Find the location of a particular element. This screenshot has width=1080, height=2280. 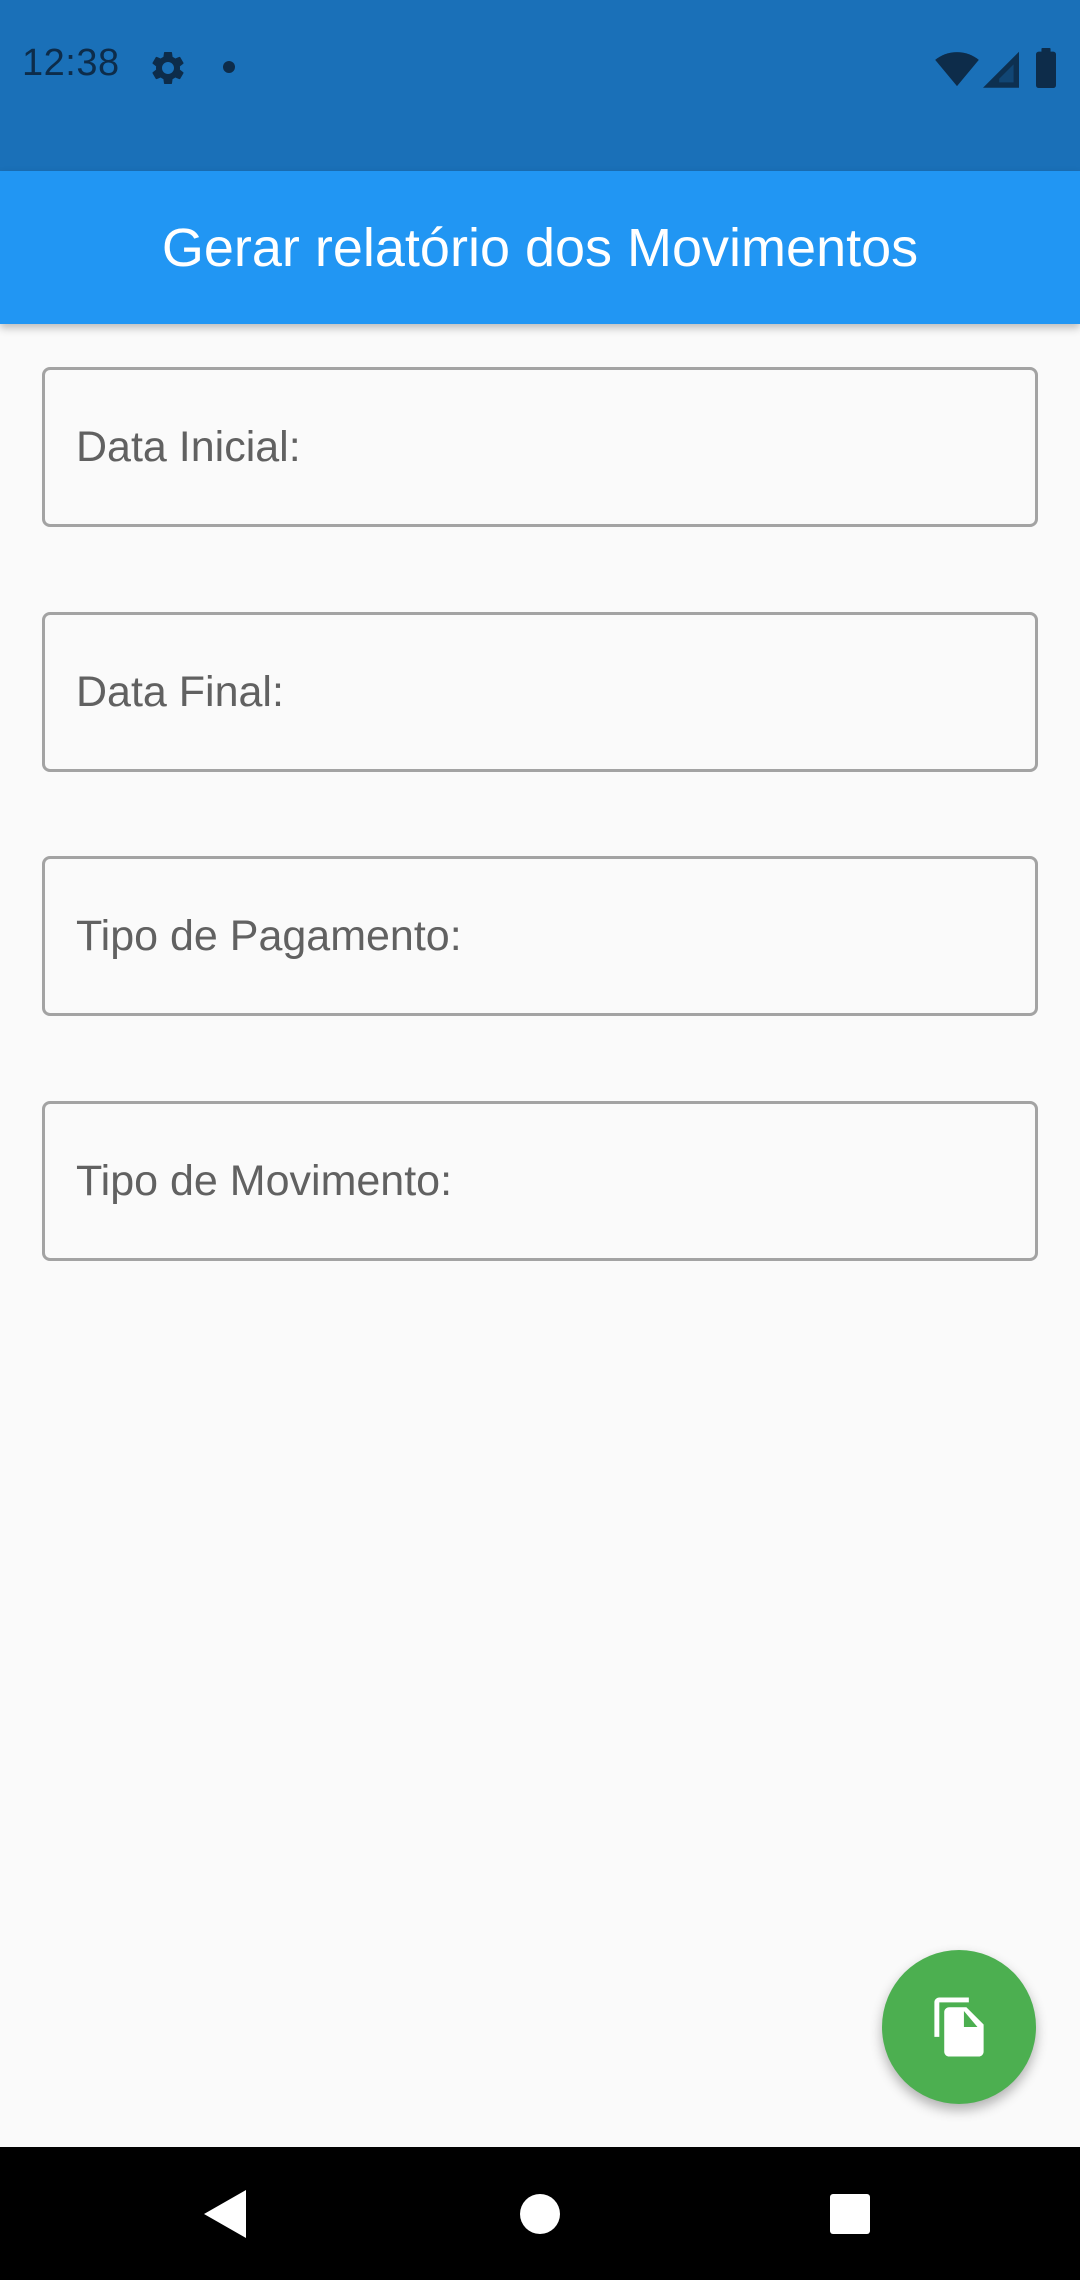

status-bar: 12:38 is located at coordinates (540, 85).